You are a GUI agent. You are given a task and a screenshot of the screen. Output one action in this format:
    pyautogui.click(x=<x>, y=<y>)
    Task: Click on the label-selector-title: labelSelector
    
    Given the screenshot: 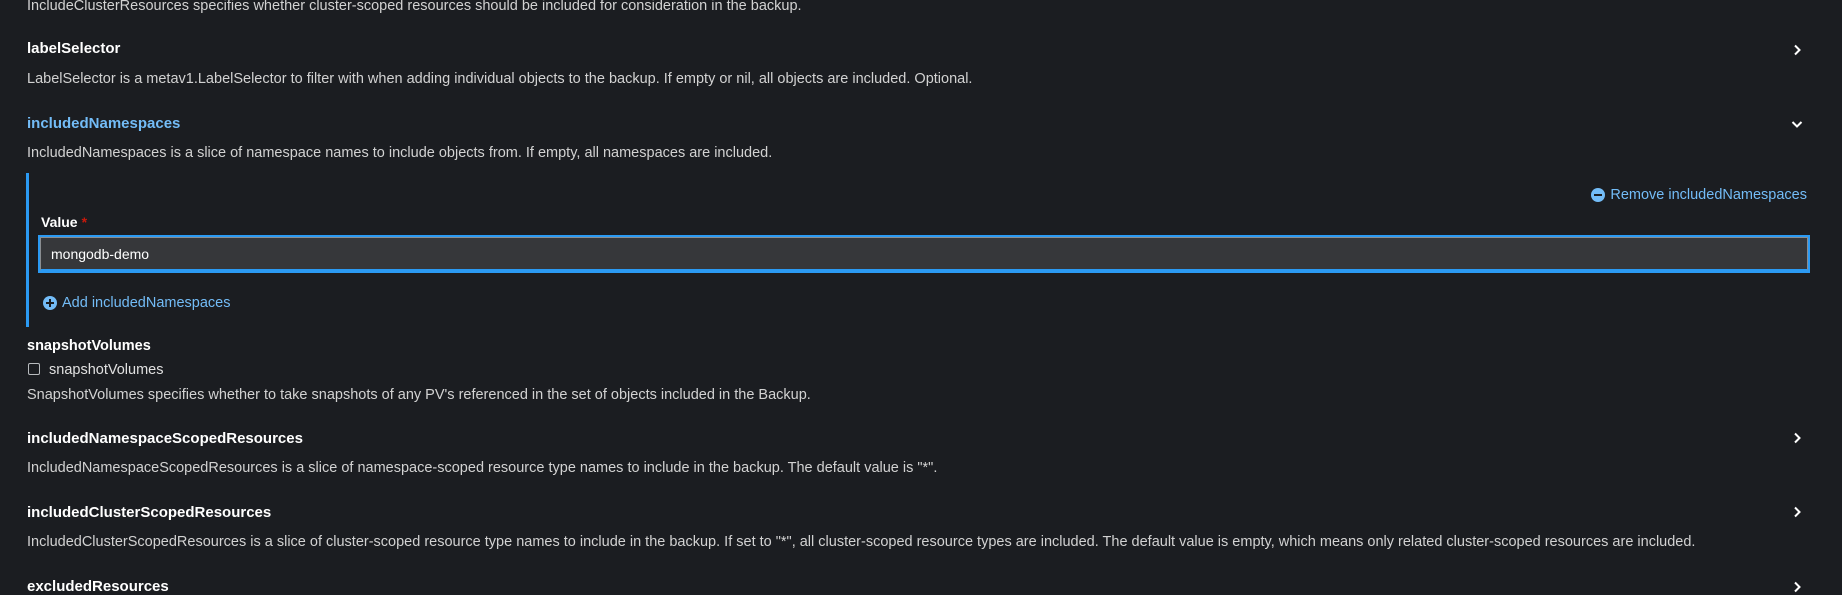 What is the action you would take?
    pyautogui.click(x=73, y=48)
    